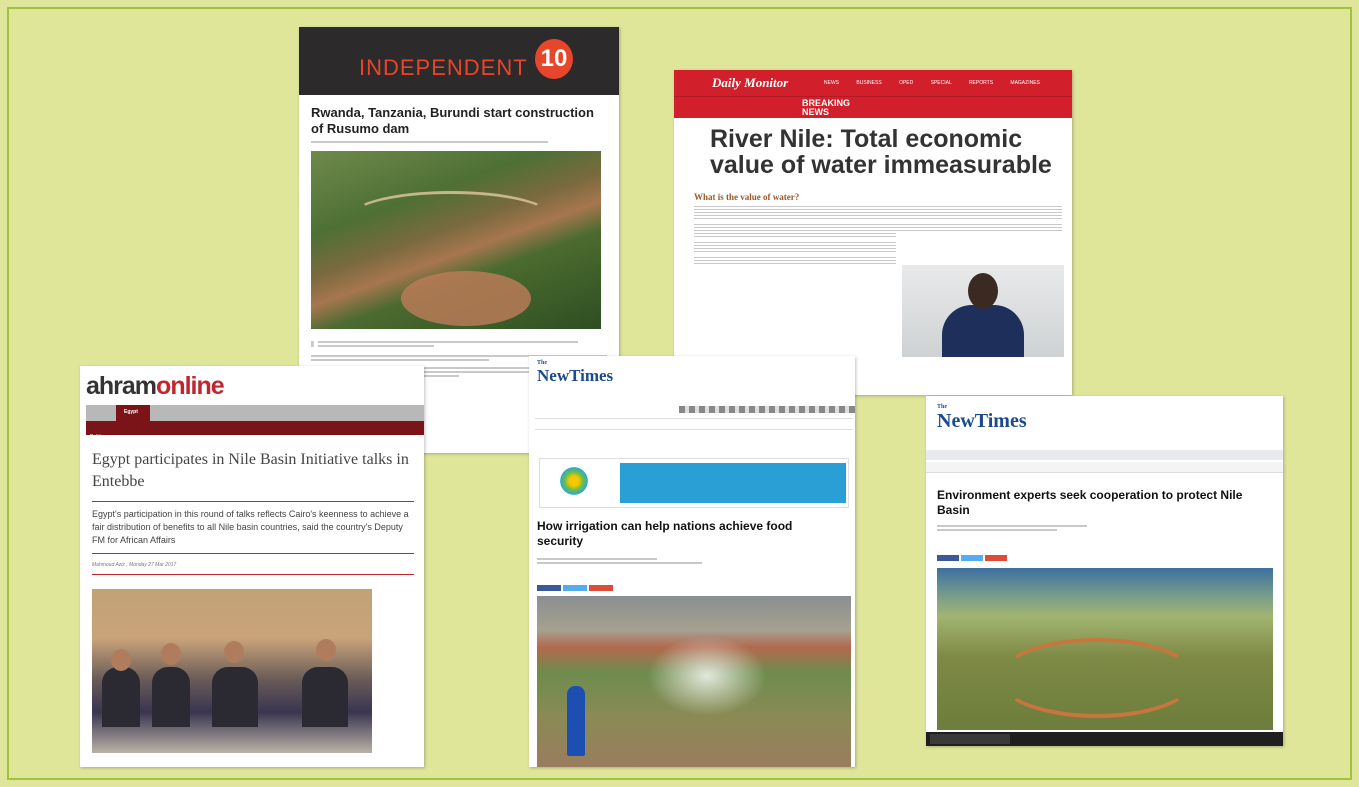 The height and width of the screenshot is (787, 1359). I want to click on windows-taskbar, so click(1104, 739).